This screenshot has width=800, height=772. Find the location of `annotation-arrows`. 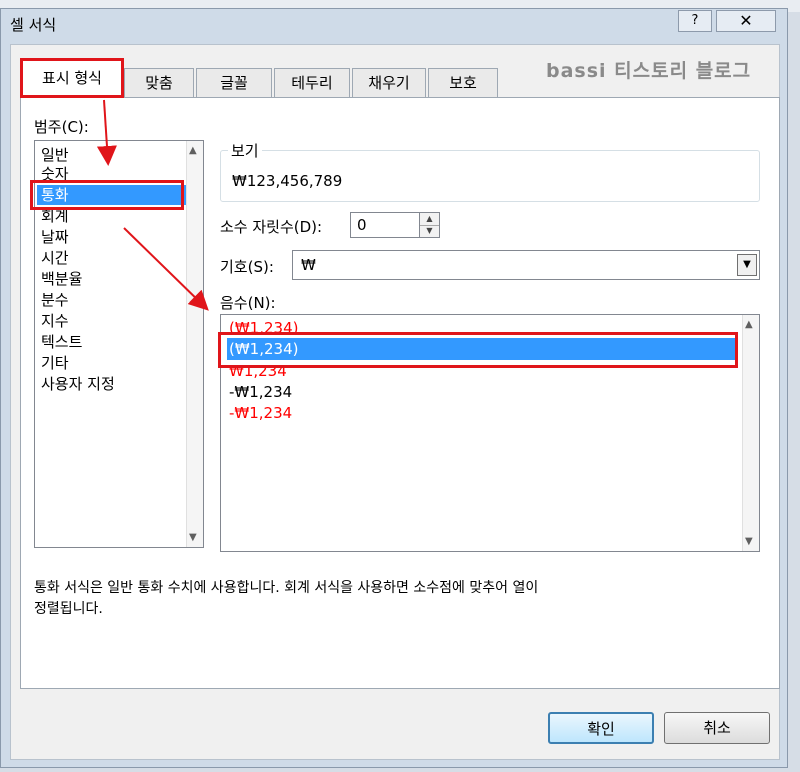

annotation-arrows is located at coordinates (152, 205).